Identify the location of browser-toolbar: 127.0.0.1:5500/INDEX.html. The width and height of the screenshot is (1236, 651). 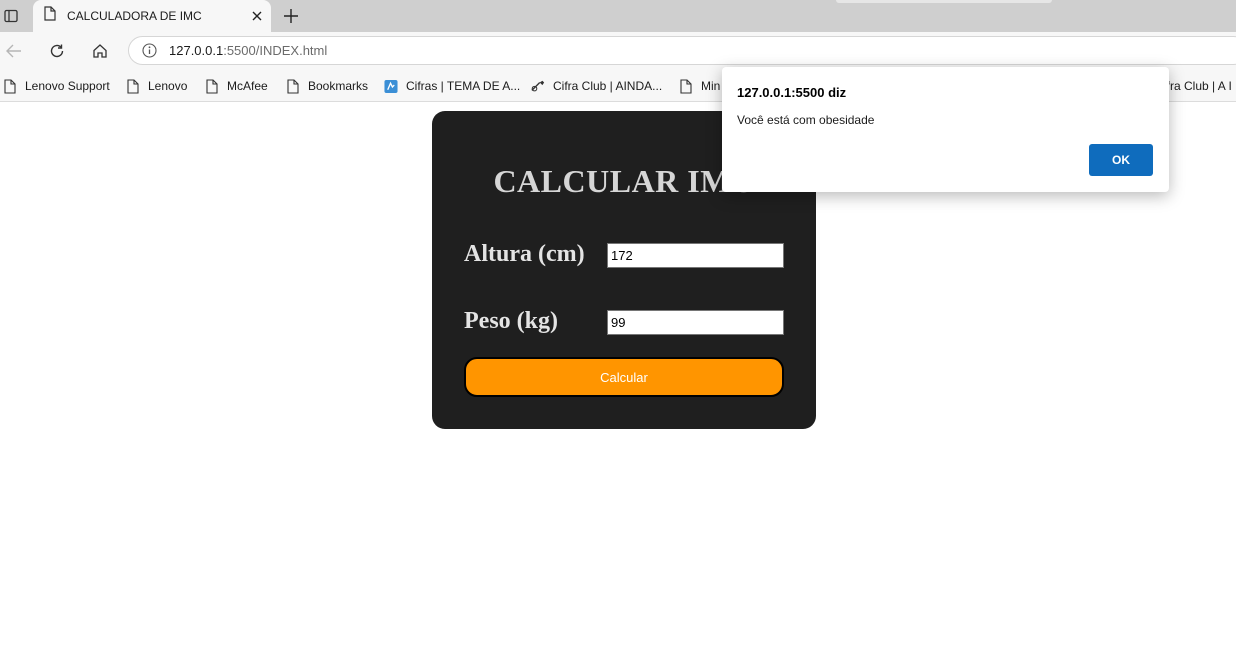
(618, 51).